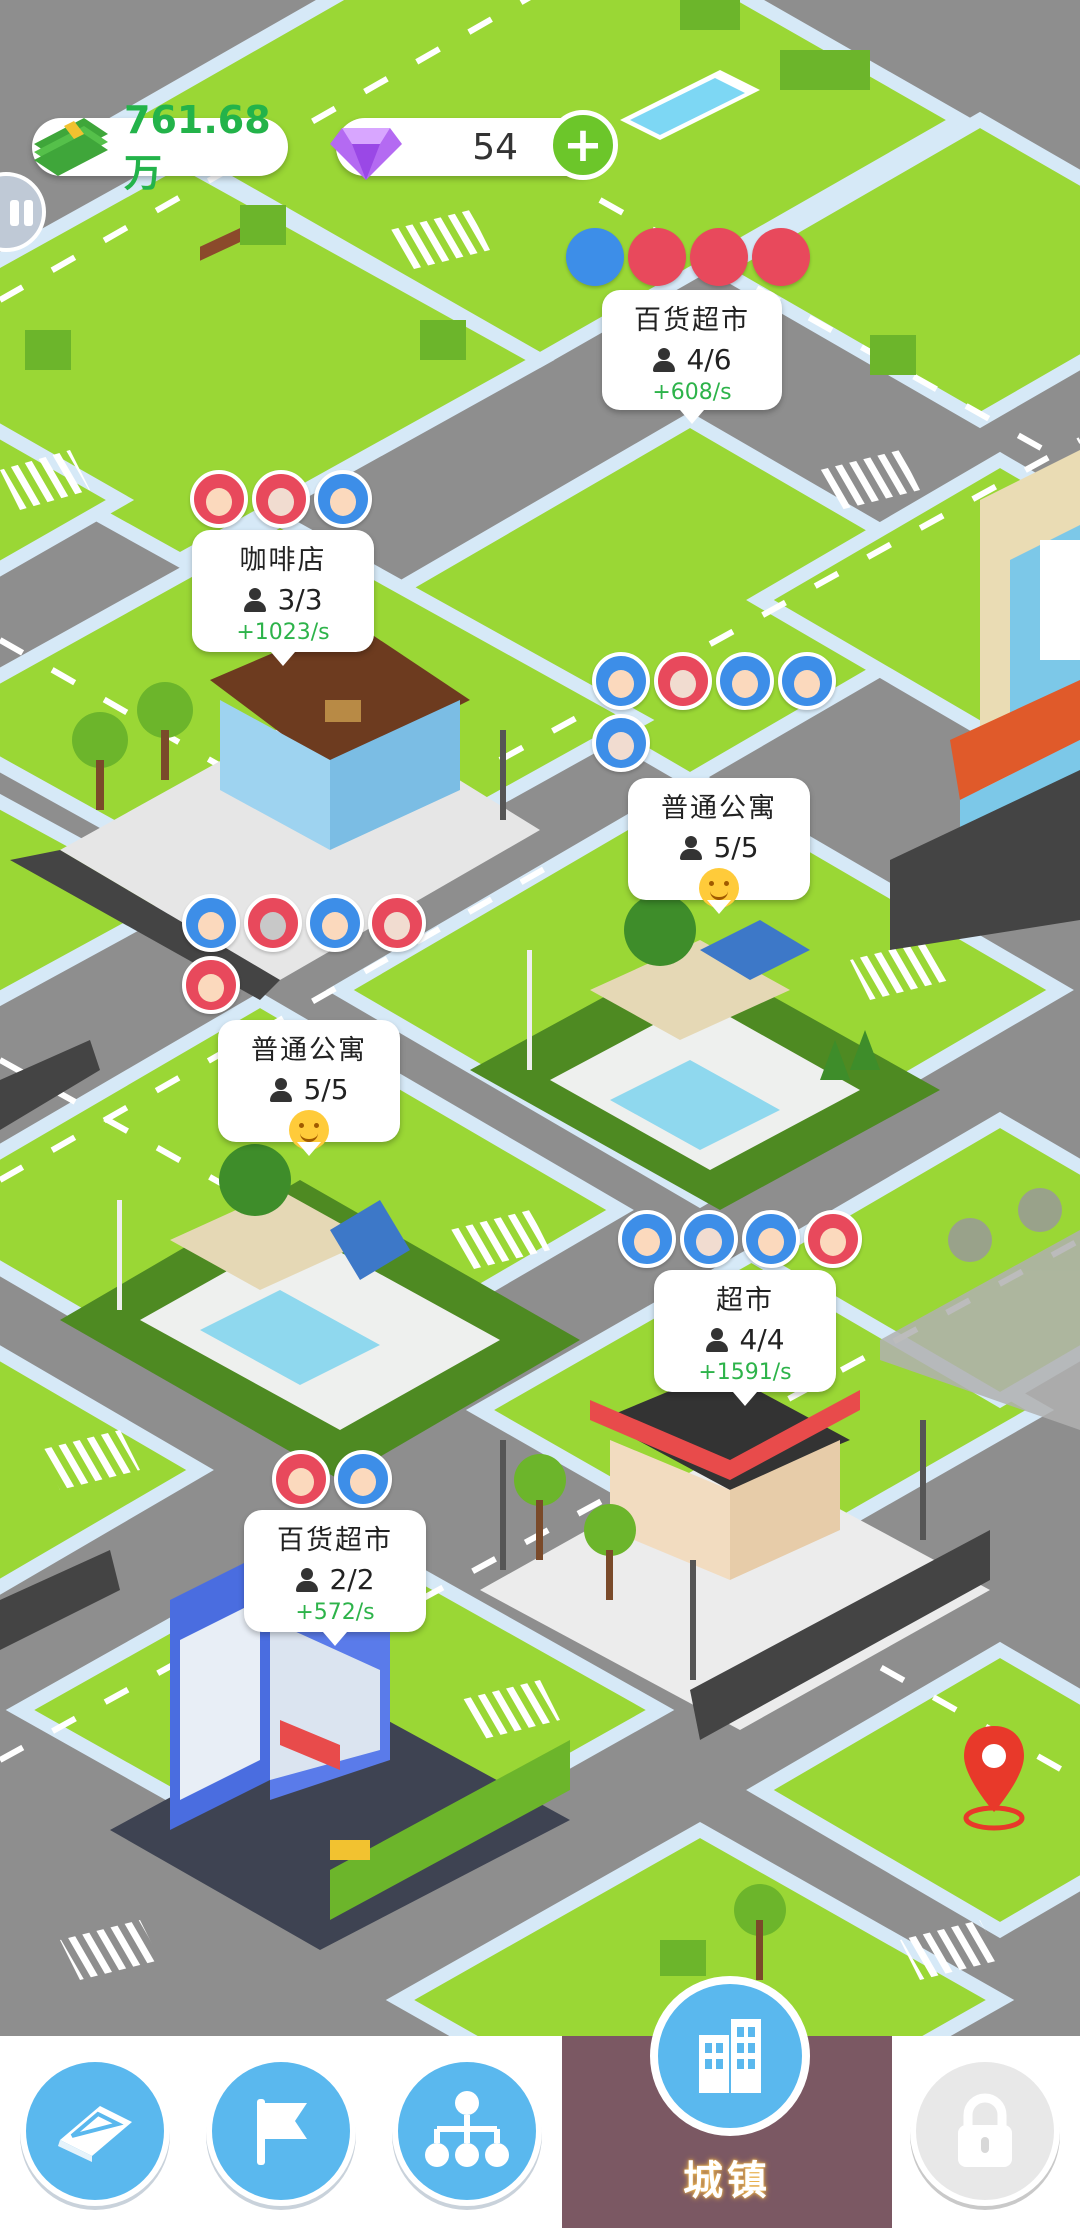 Image resolution: width=1080 pixels, height=2228 pixels. I want to click on building-info-bubble: 百货超市 4/6 +608/s, so click(692, 357).